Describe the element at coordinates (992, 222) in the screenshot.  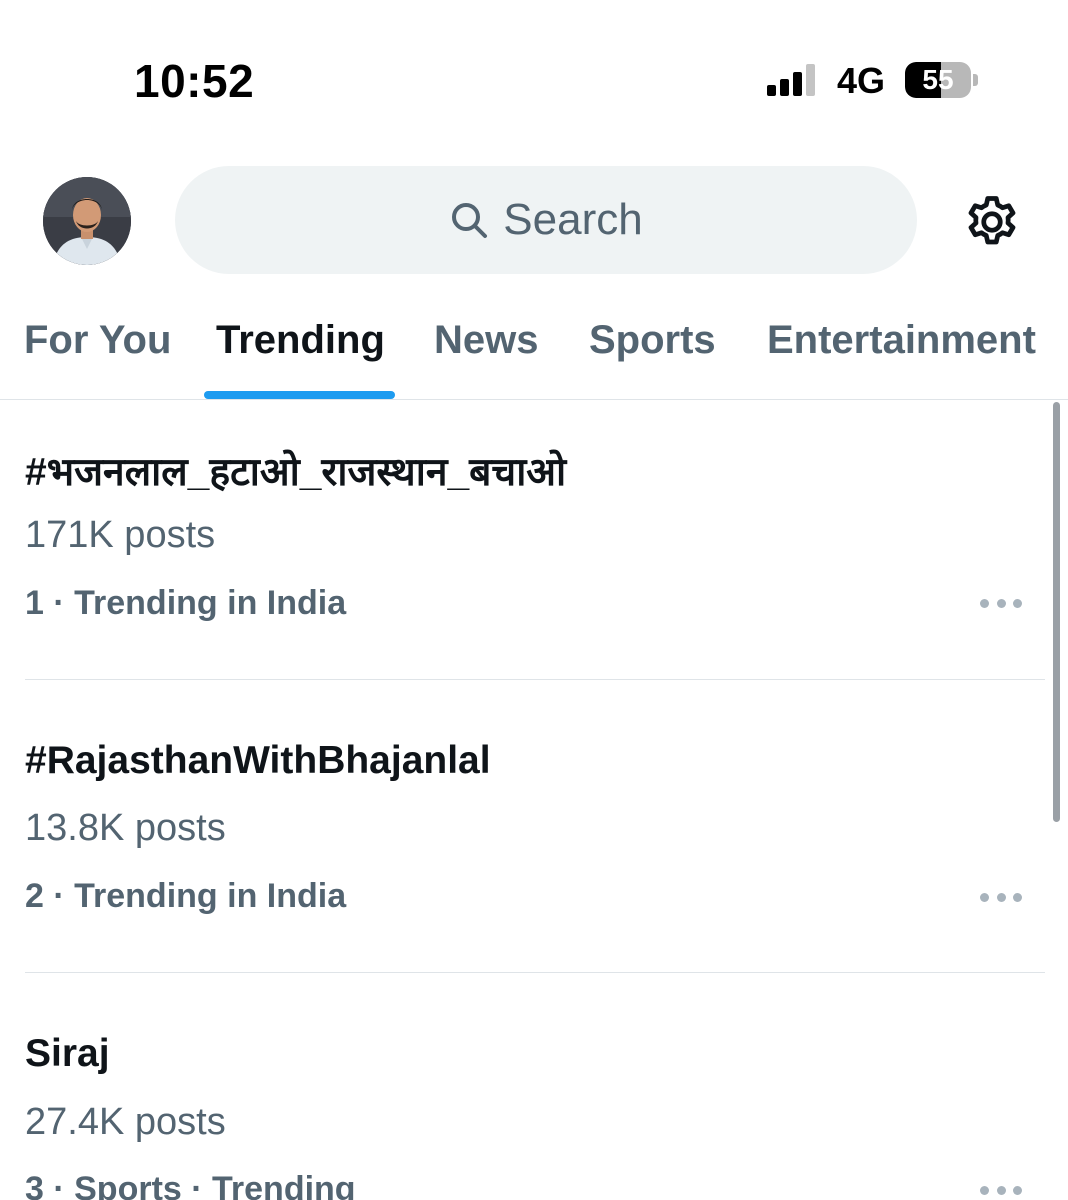
I see `settings-gear-icon` at that location.